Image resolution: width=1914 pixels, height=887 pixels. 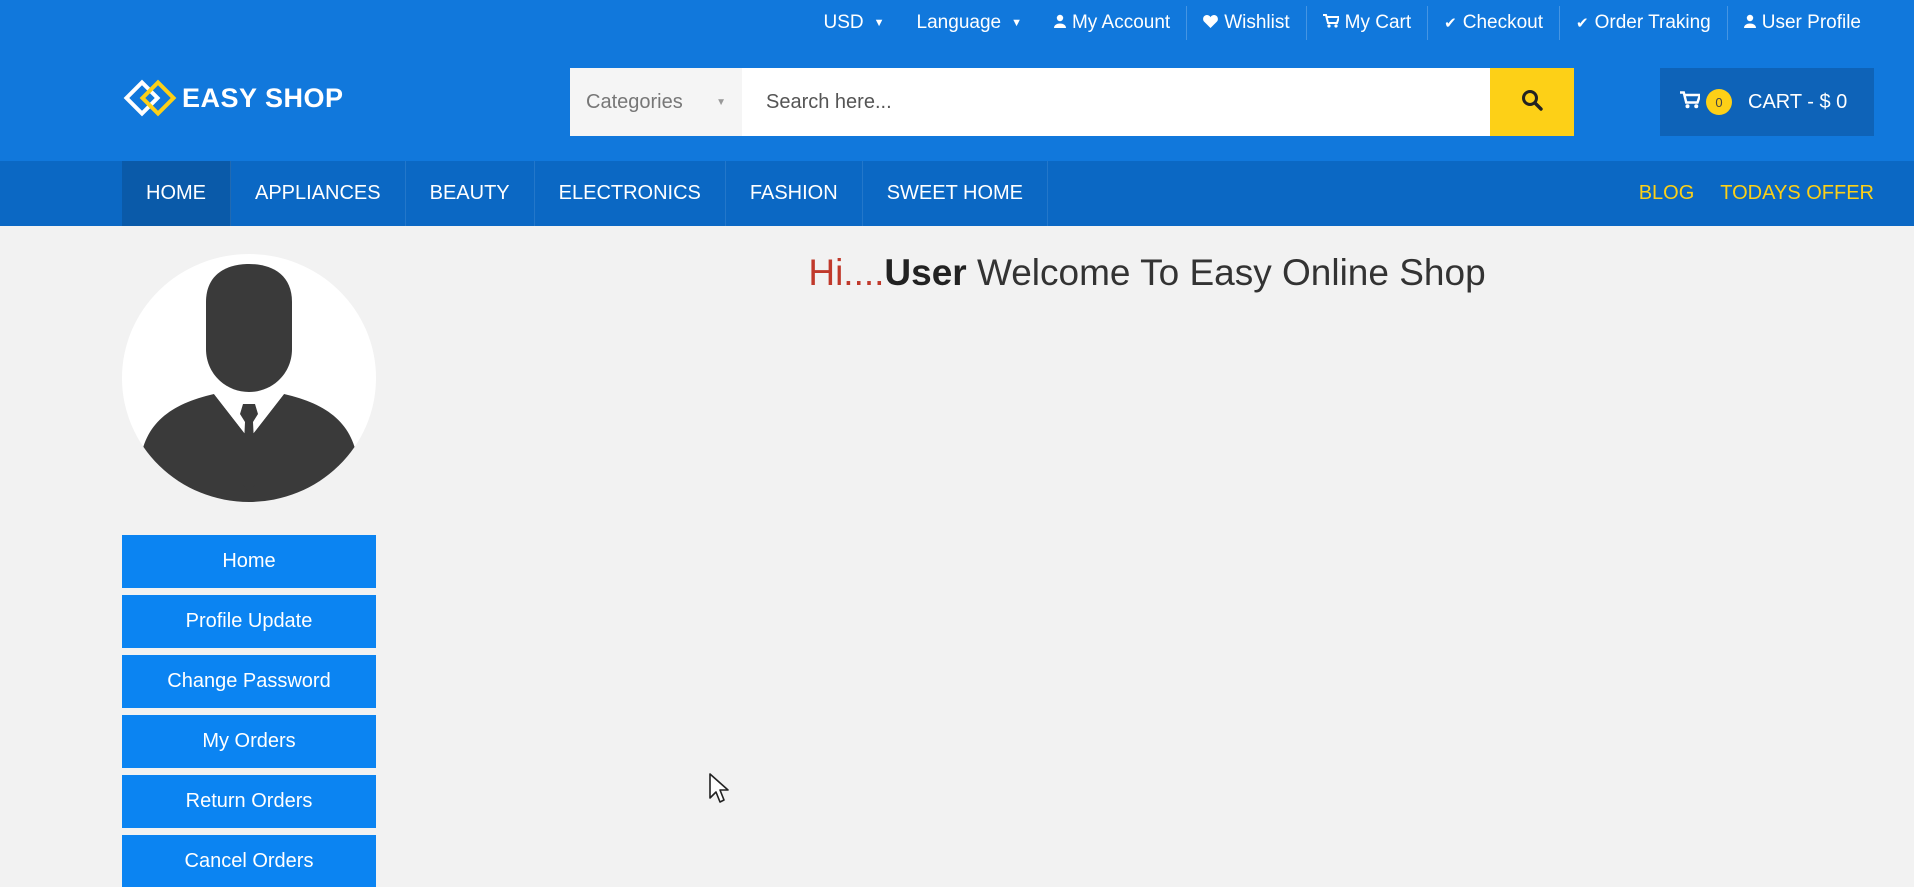 I want to click on user-profile-label: User Profile, so click(x=1811, y=22).